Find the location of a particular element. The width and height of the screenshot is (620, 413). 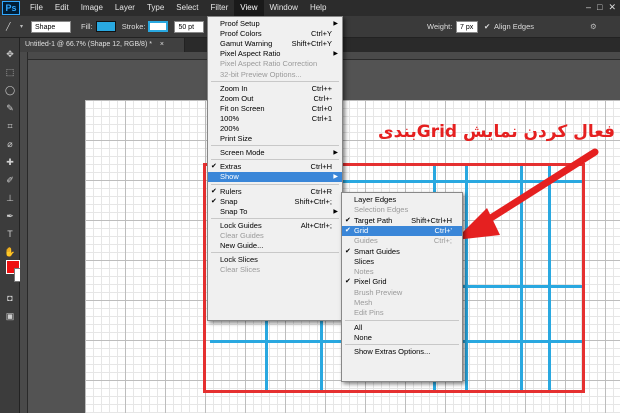

view-menu-item-clear-slices: Clear Slices is located at coordinates (275, 270).